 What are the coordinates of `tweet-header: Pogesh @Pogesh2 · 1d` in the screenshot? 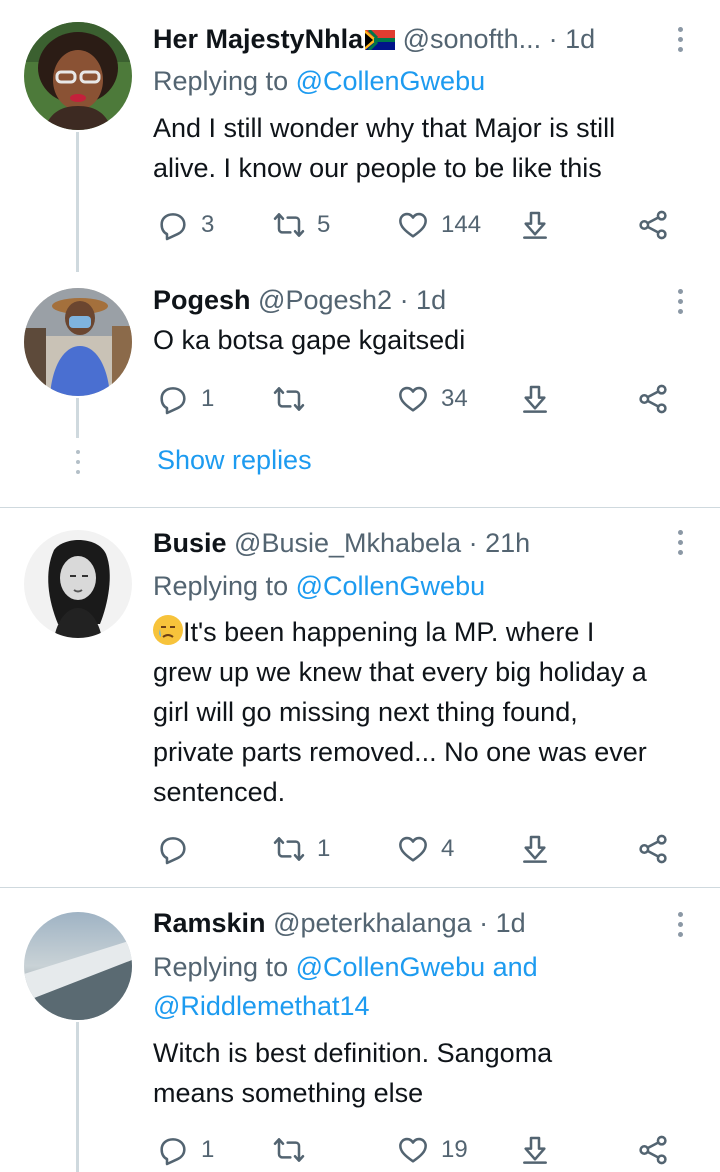 It's located at (411, 300).